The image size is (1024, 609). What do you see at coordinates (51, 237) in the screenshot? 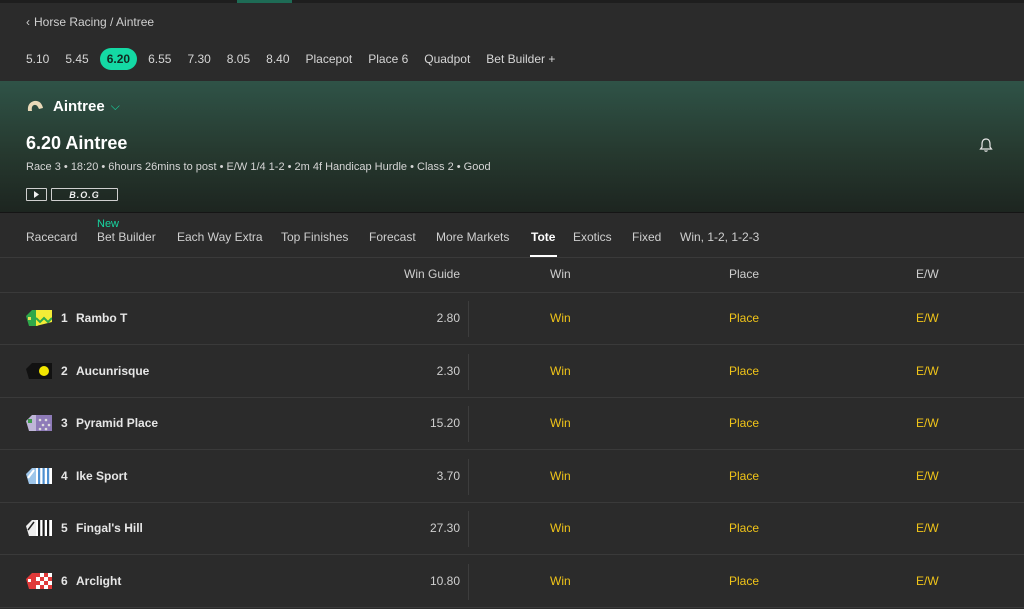
I see `tab-racecard: Racecard` at bounding box center [51, 237].